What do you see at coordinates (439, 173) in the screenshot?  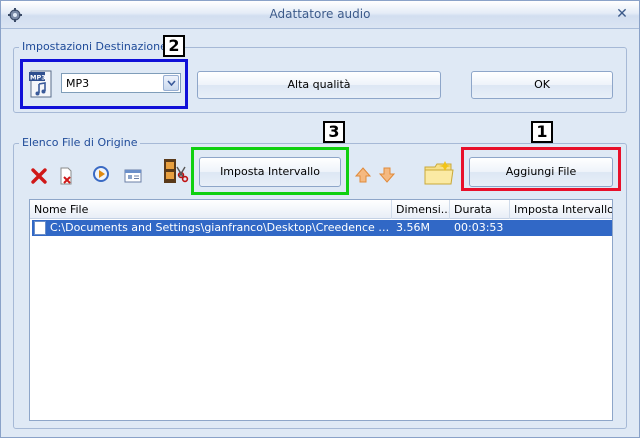 I see `open-folder-icon` at bounding box center [439, 173].